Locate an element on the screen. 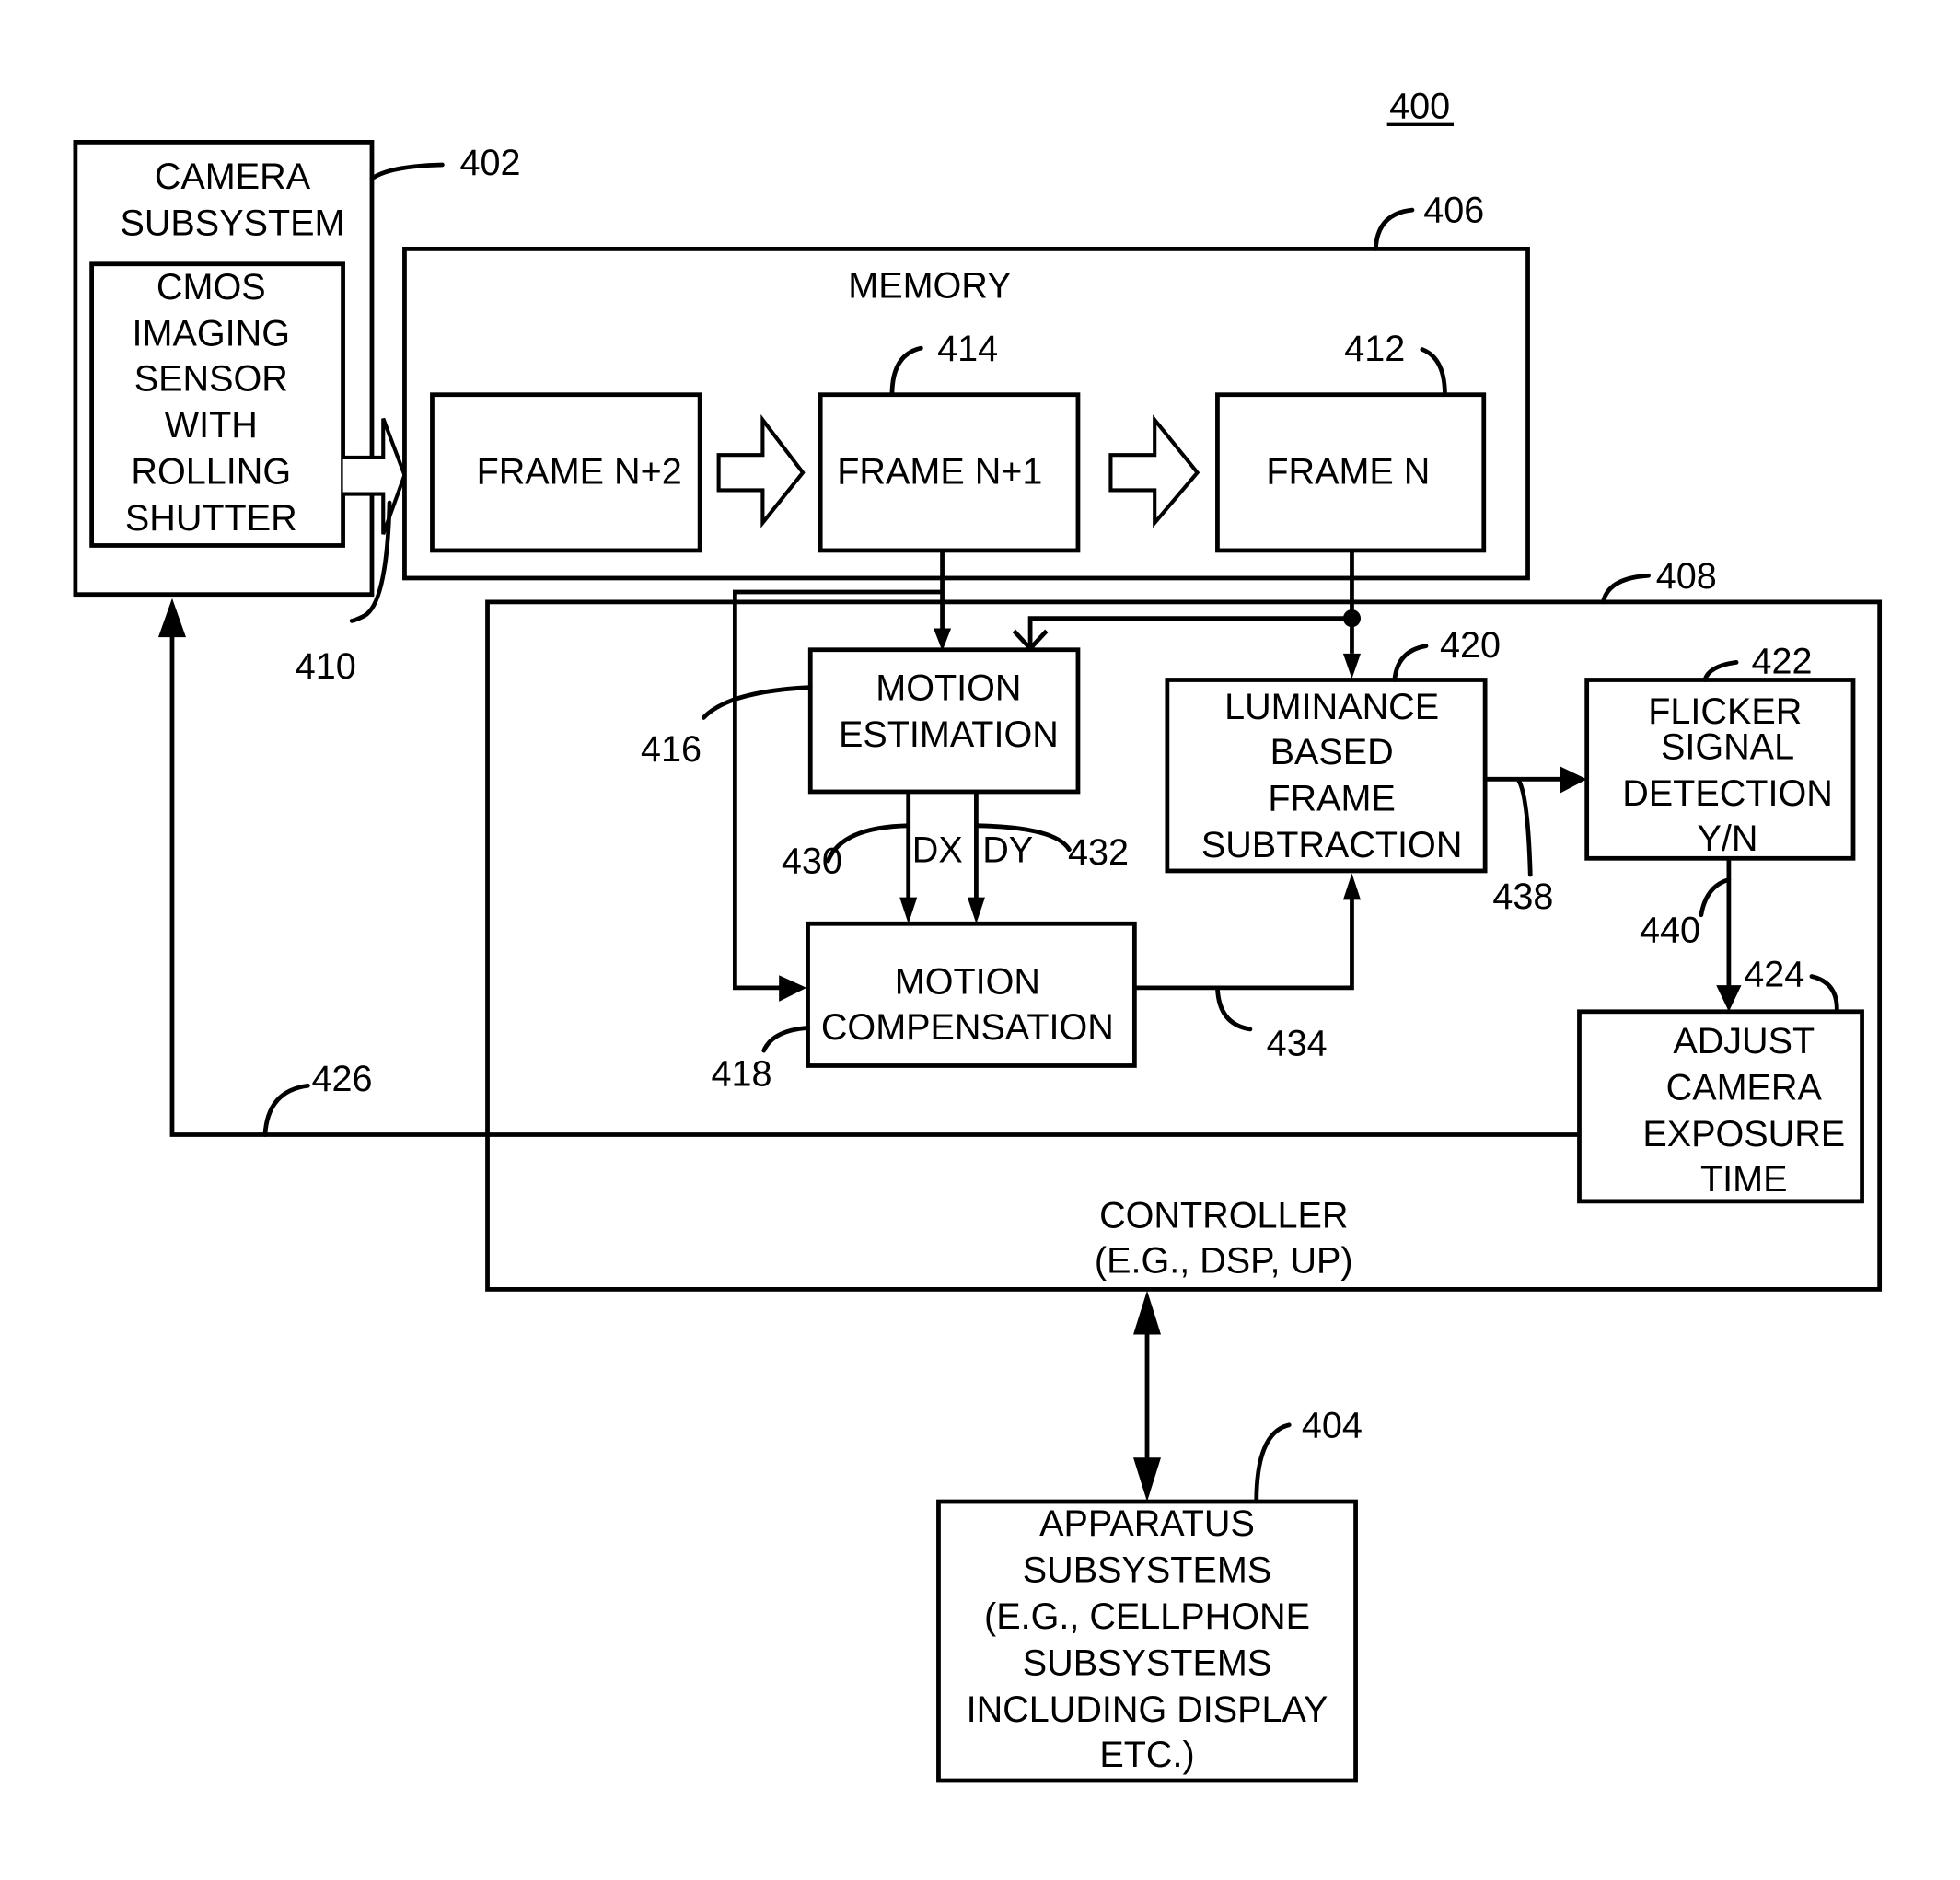 The image size is (1960, 1880). ref-438: 438 is located at coordinates (1522, 896).